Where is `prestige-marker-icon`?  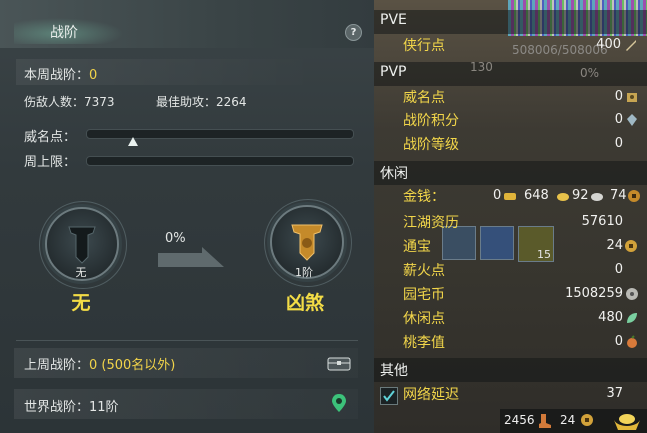
prestige-marker-icon is located at coordinates (133, 141).